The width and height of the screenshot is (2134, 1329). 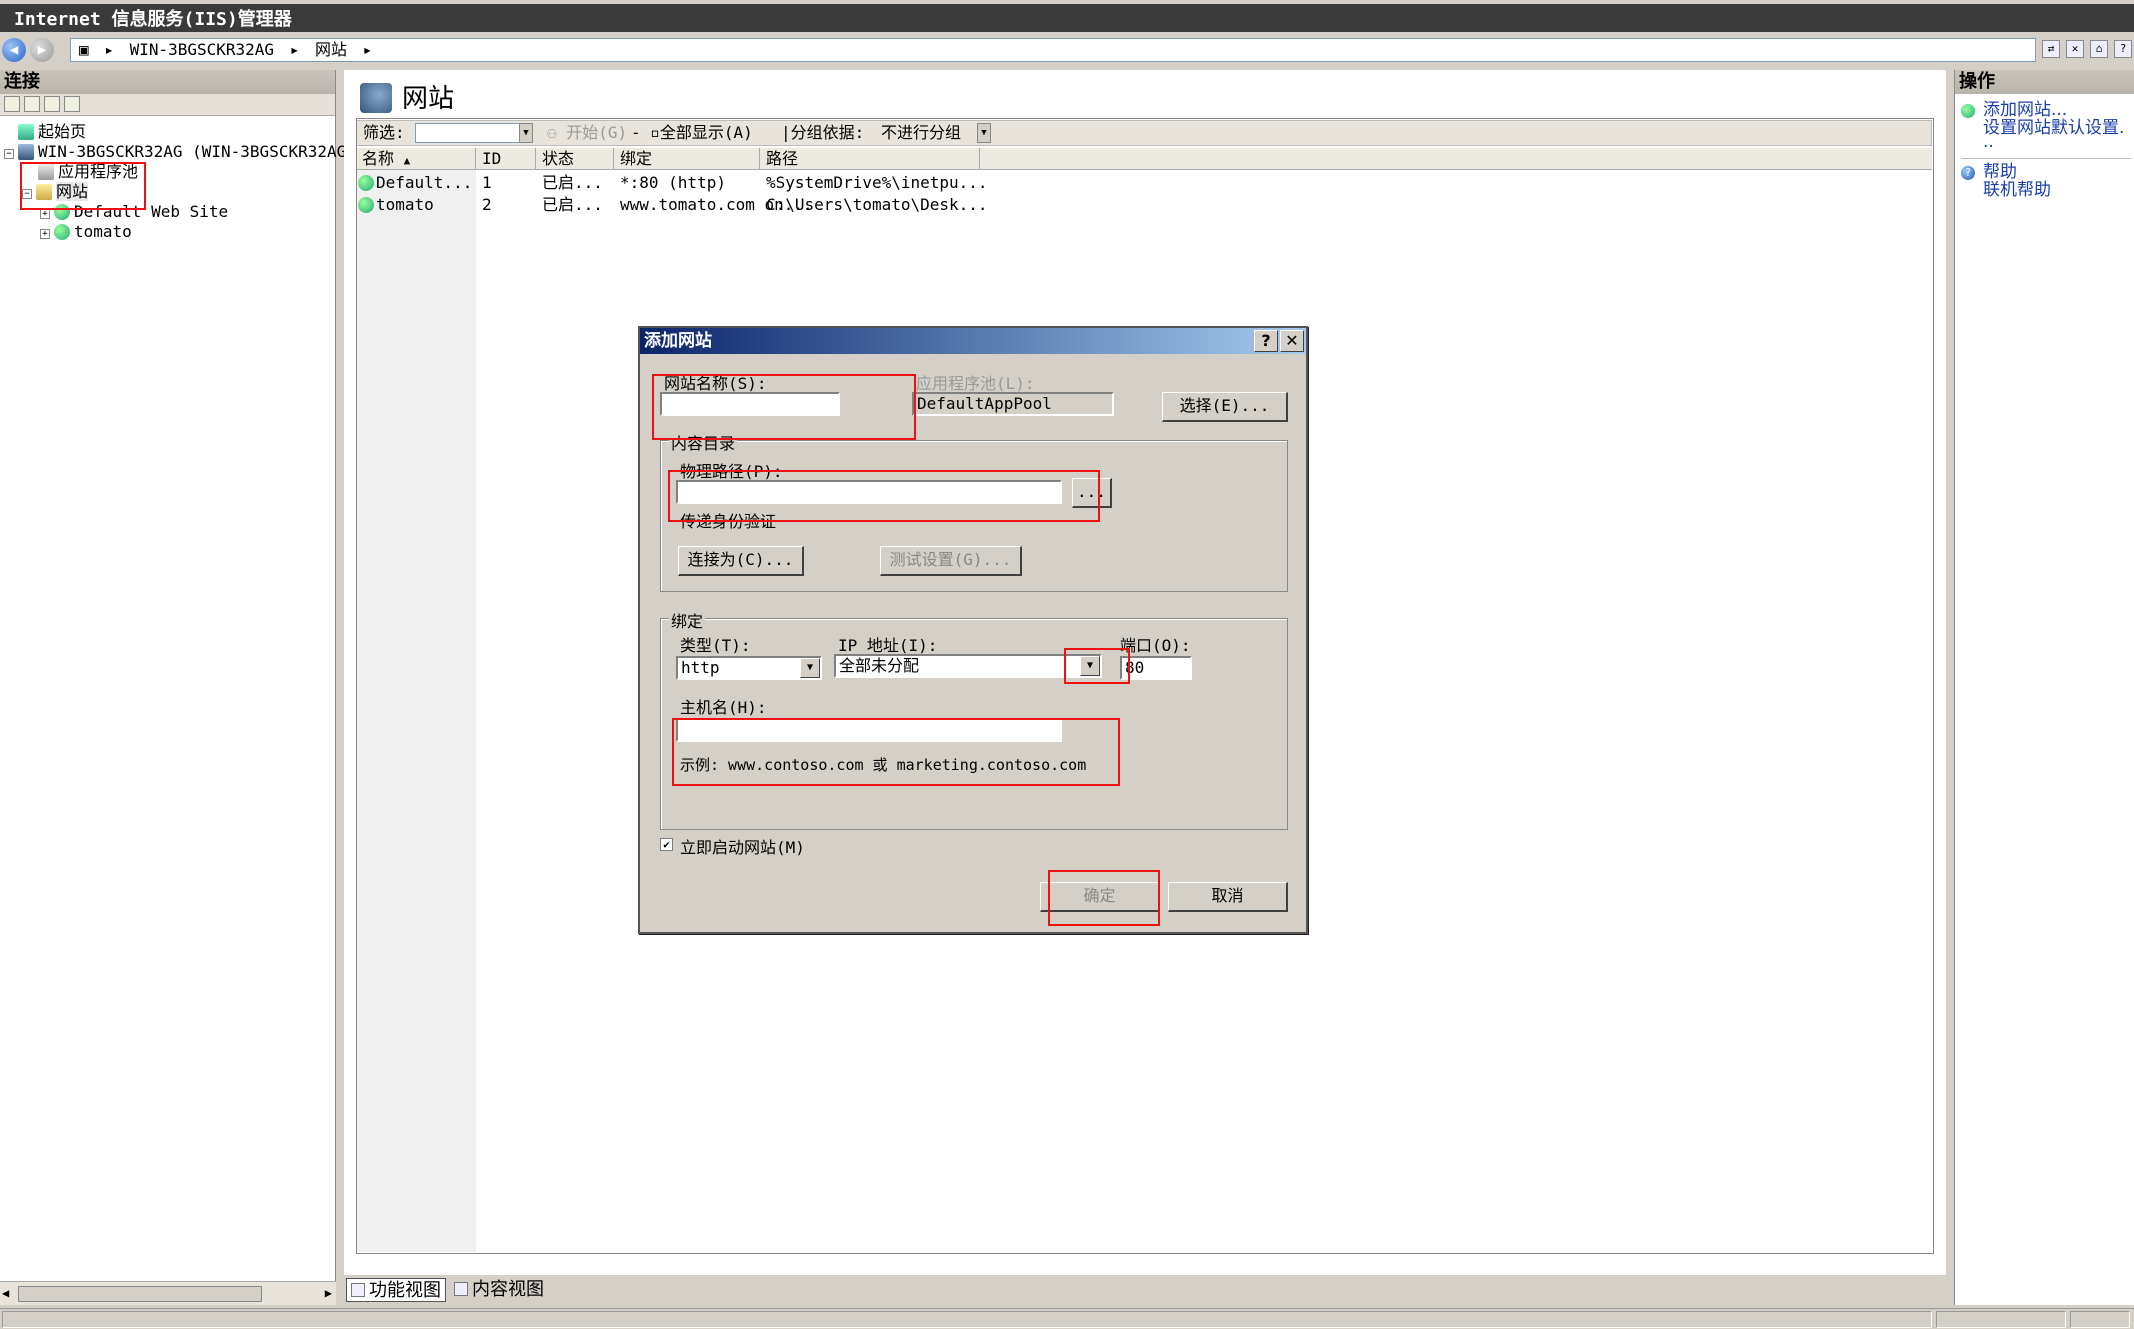 What do you see at coordinates (715, 645) in the screenshot?
I see `type-label: 类型(T):` at bounding box center [715, 645].